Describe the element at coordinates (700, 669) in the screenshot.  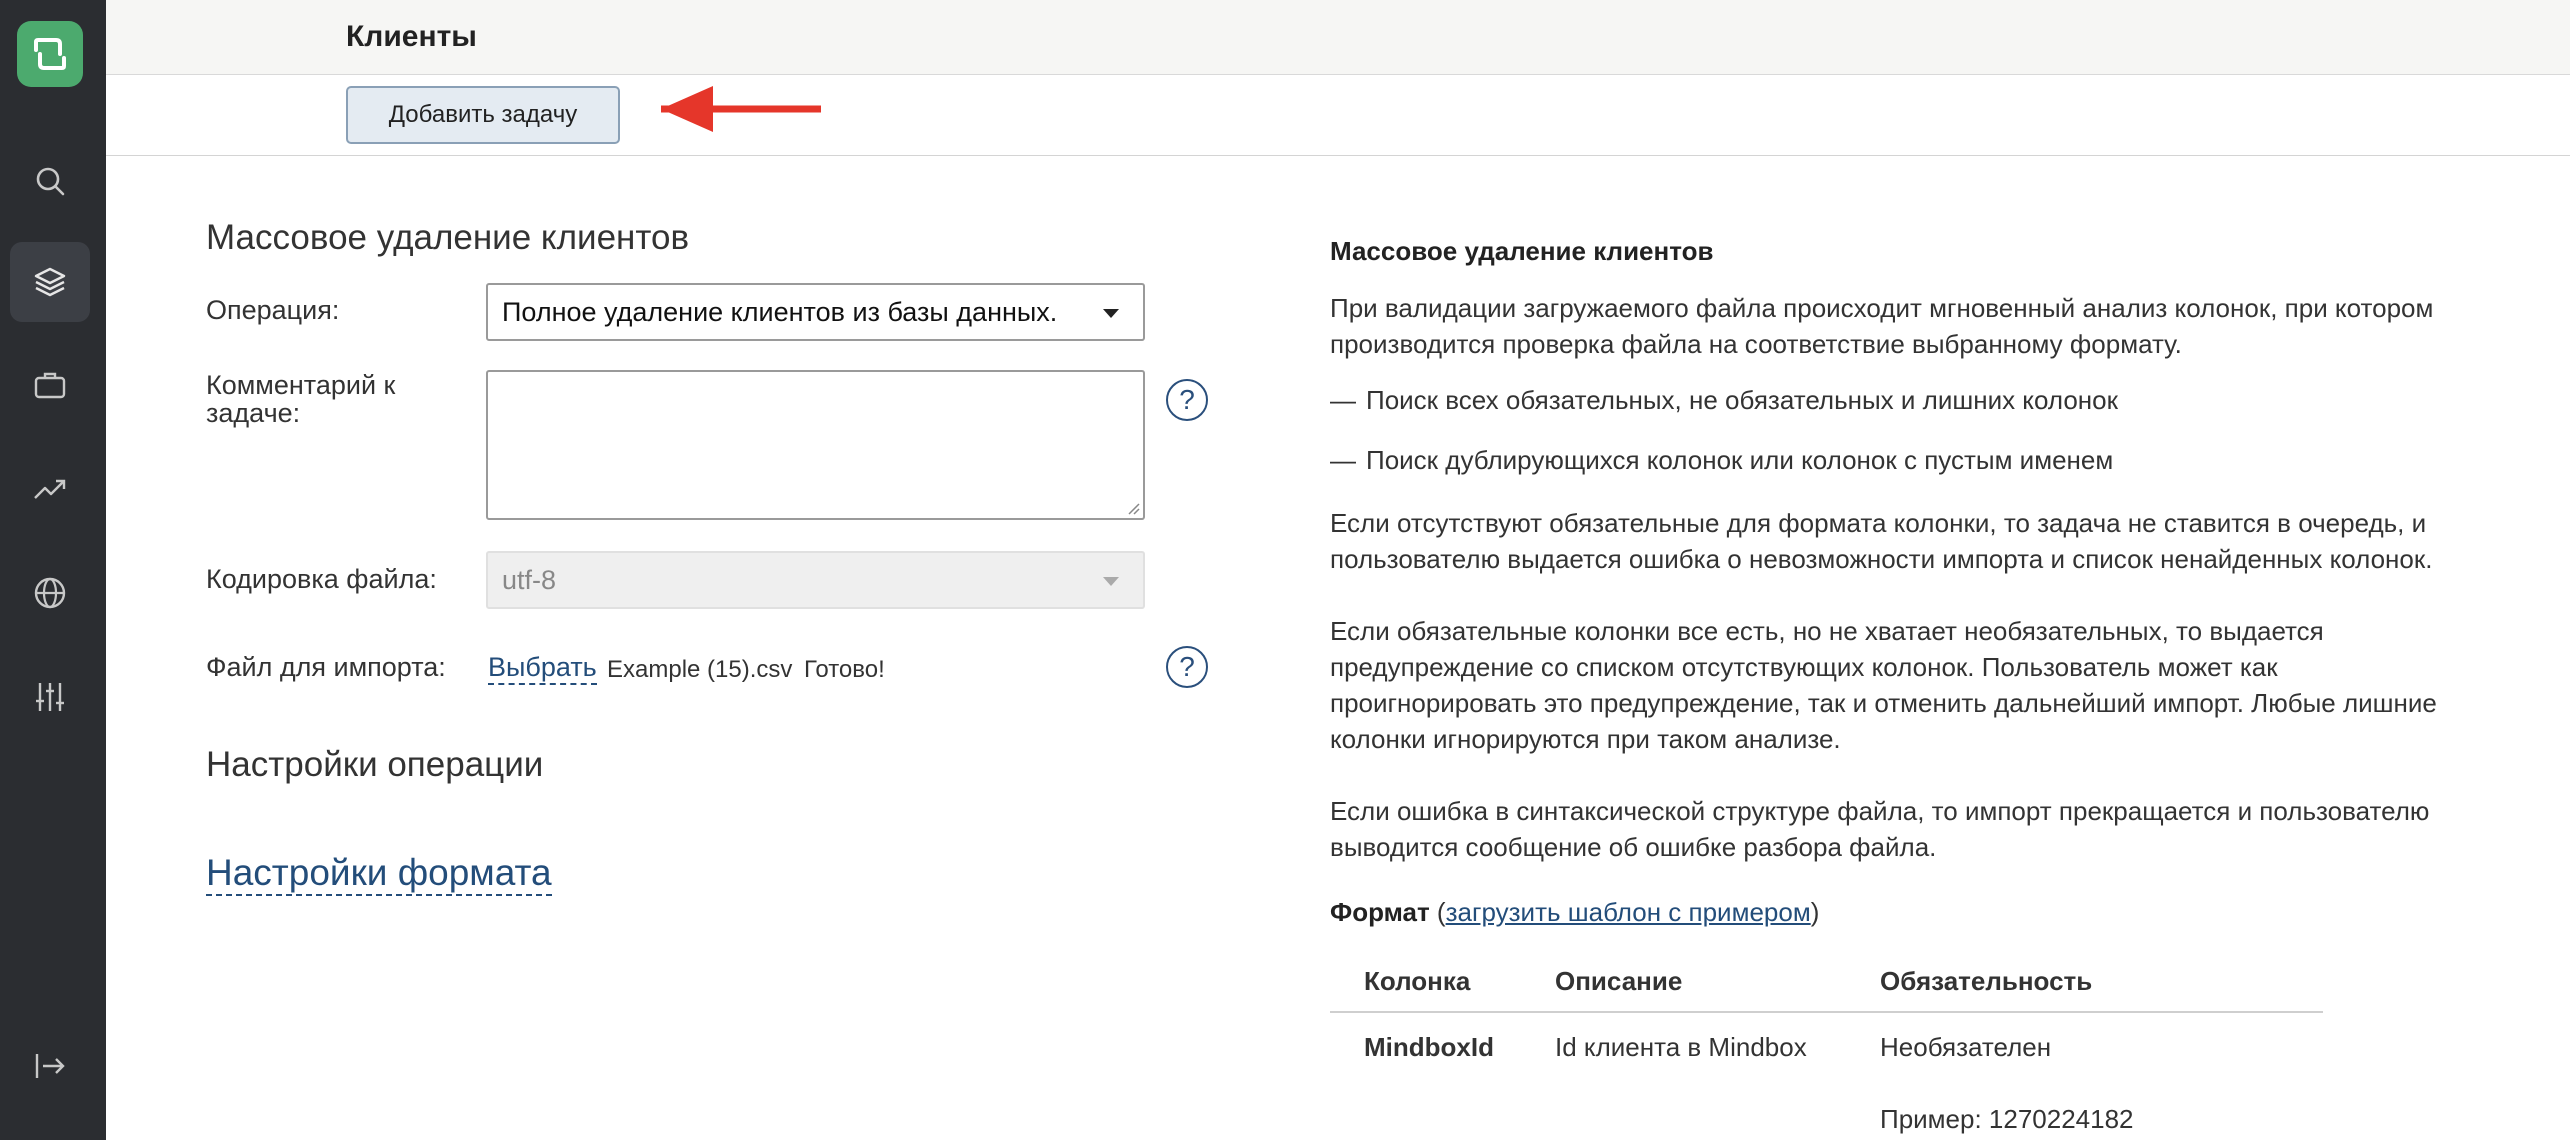
I see `file-name: Example (15).csv` at that location.